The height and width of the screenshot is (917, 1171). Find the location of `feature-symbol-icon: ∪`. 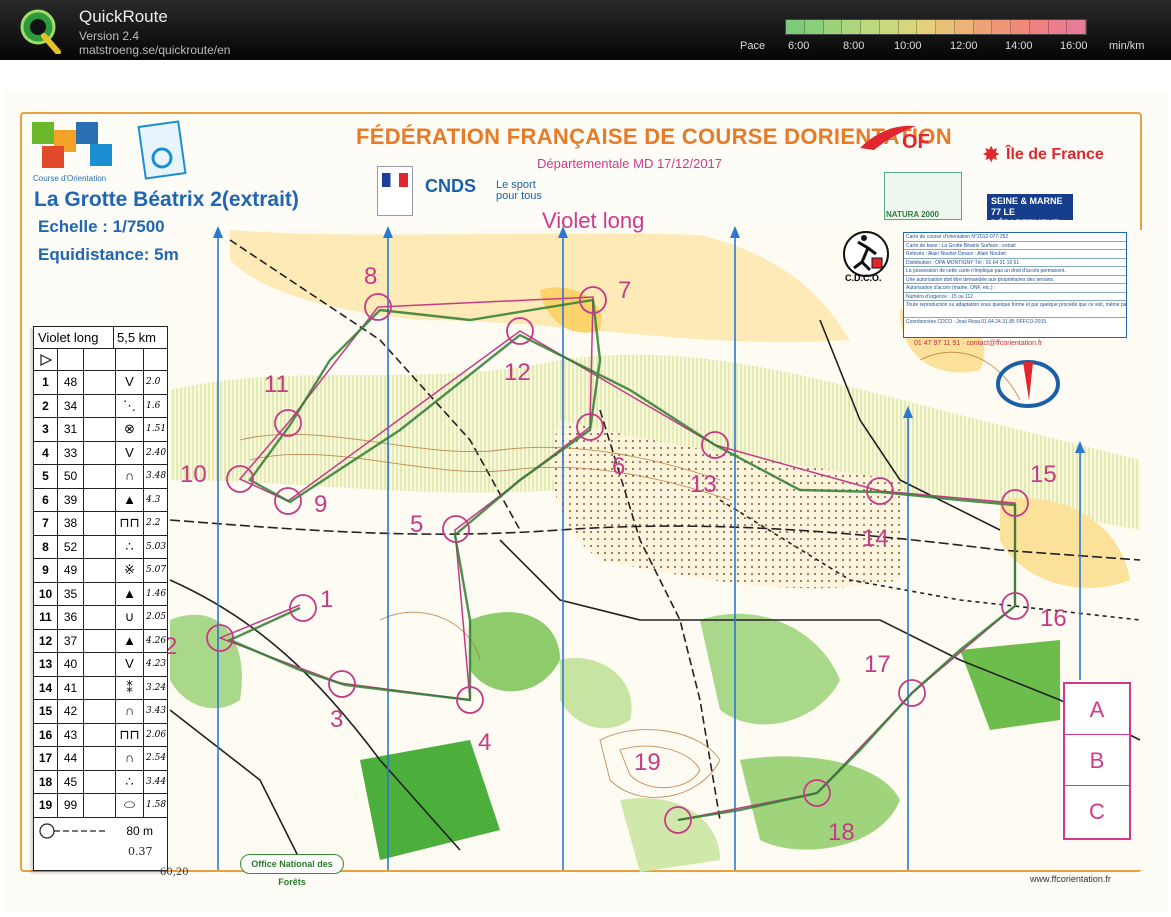

feature-symbol-icon: ∪ is located at coordinates (130, 617).